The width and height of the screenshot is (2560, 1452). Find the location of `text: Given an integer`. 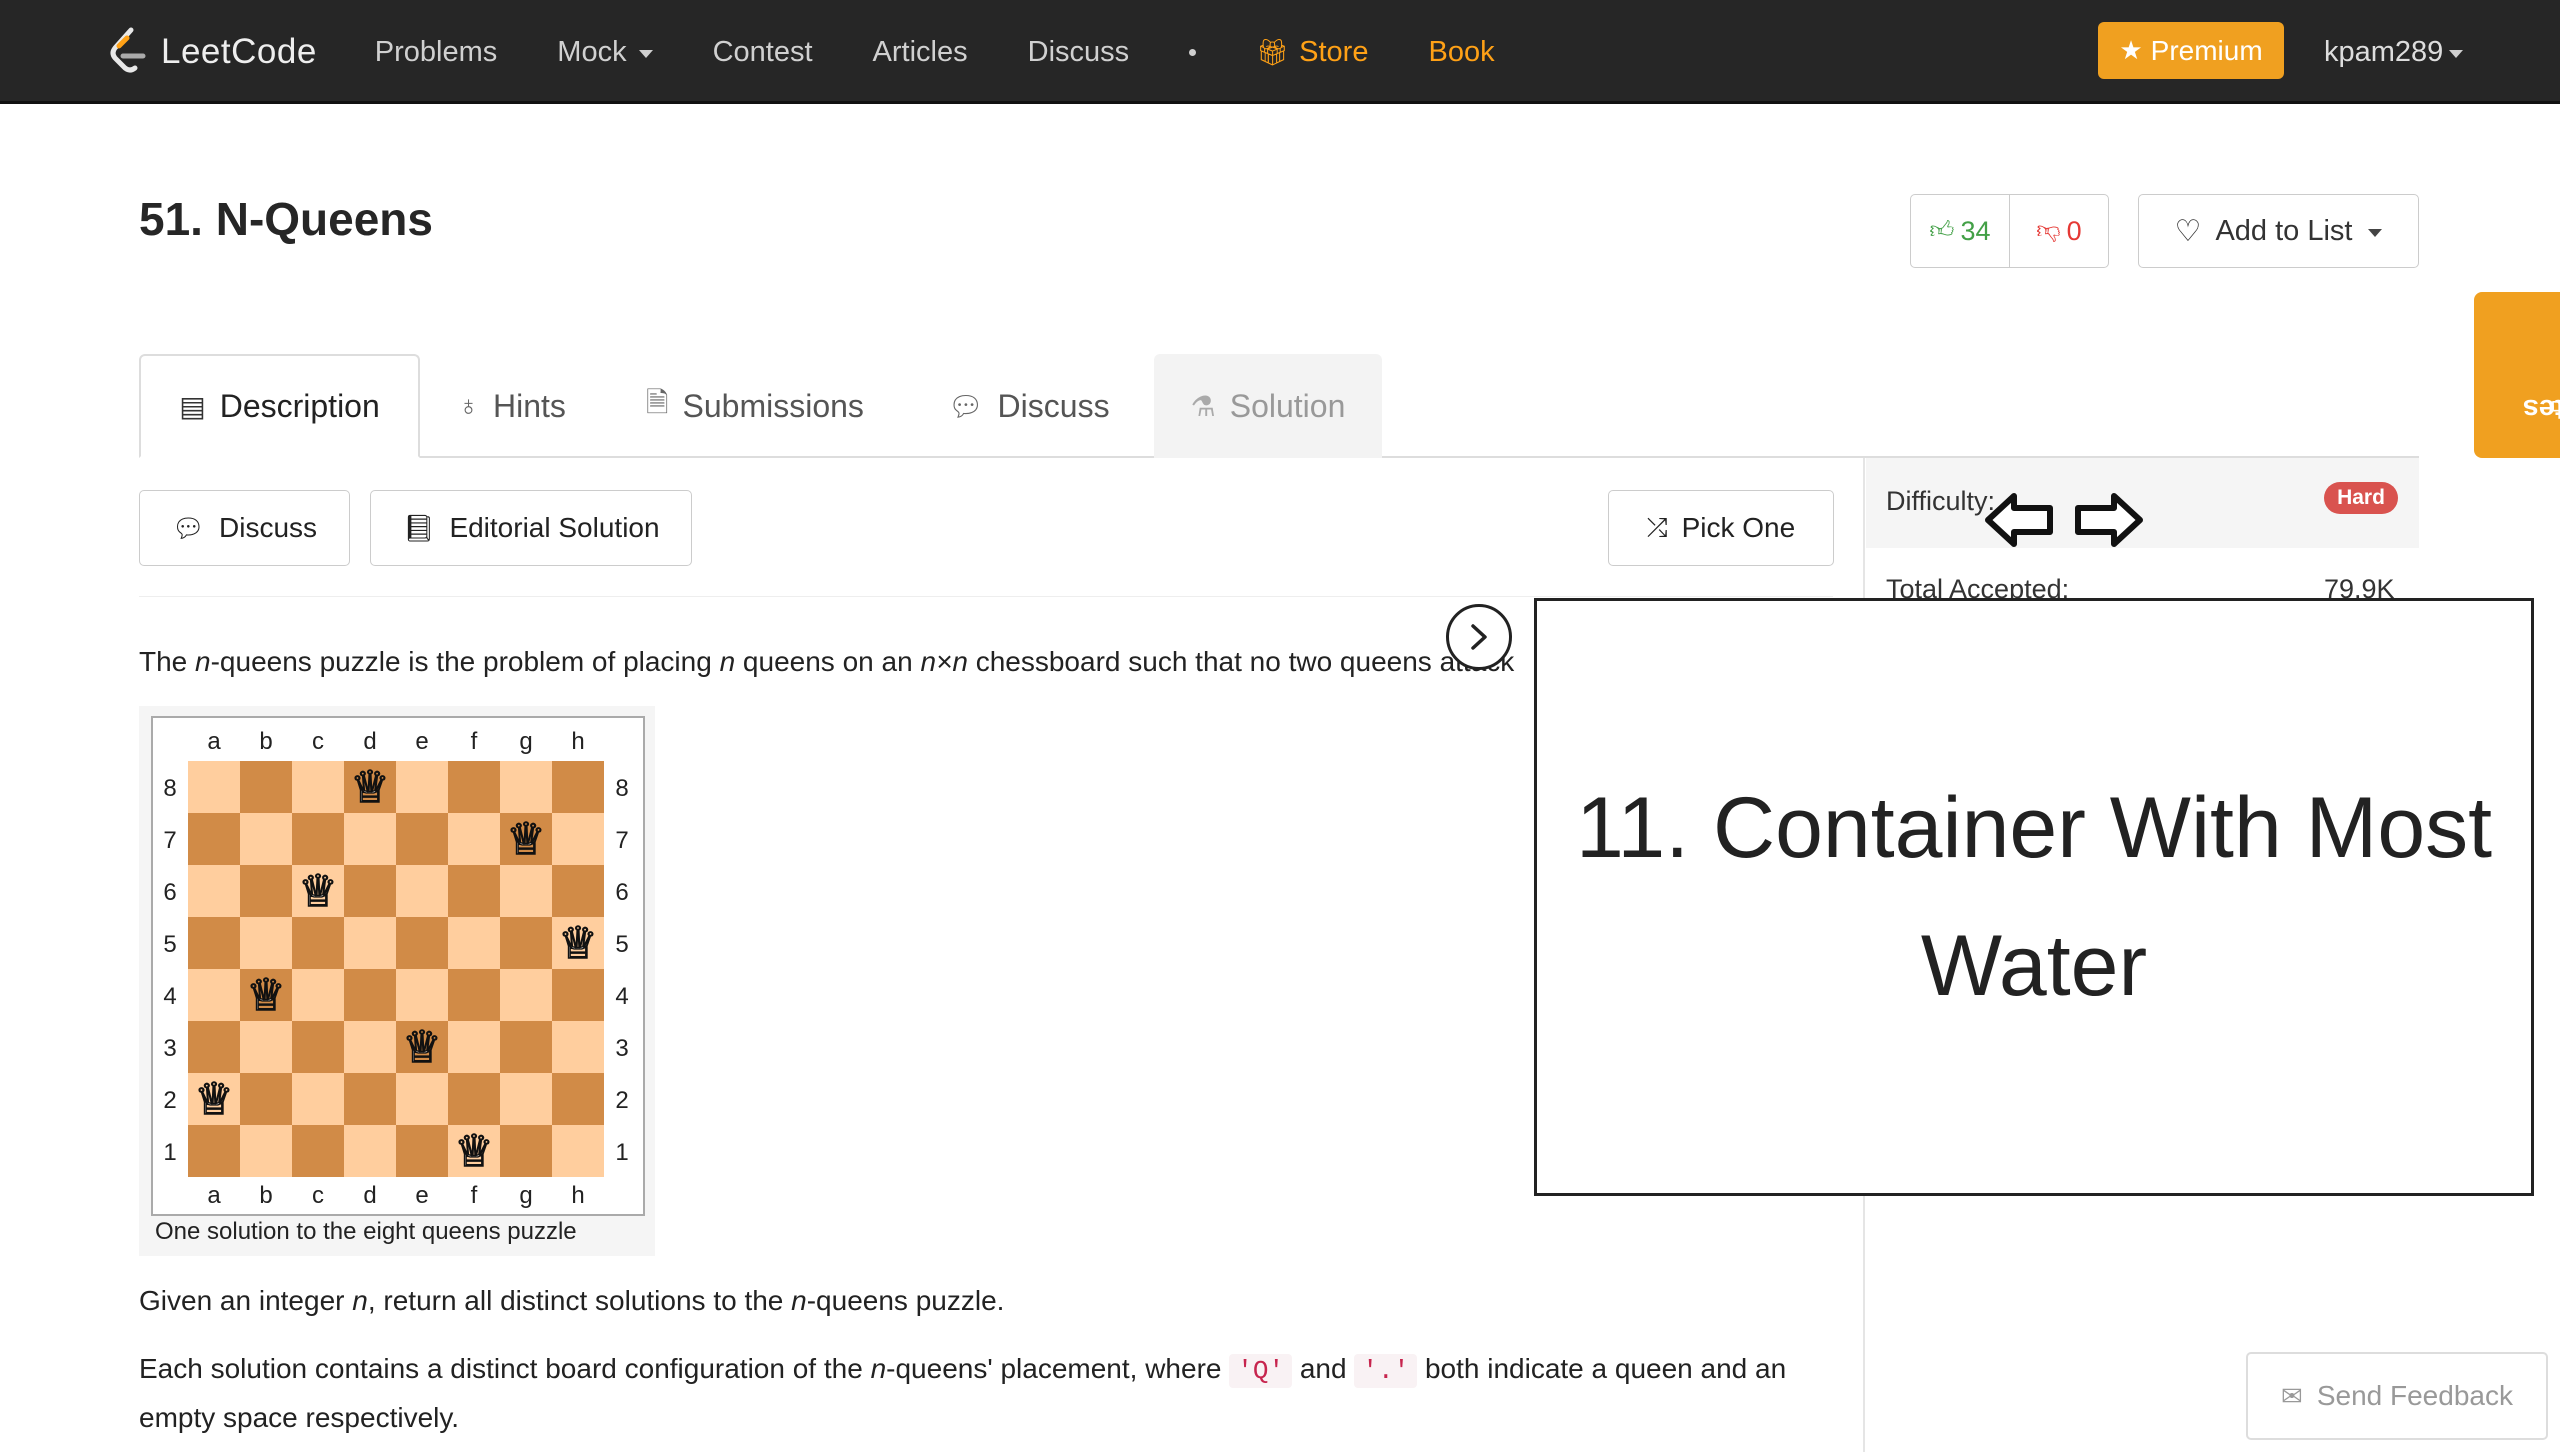

text: Given an integer is located at coordinates (246, 1300).